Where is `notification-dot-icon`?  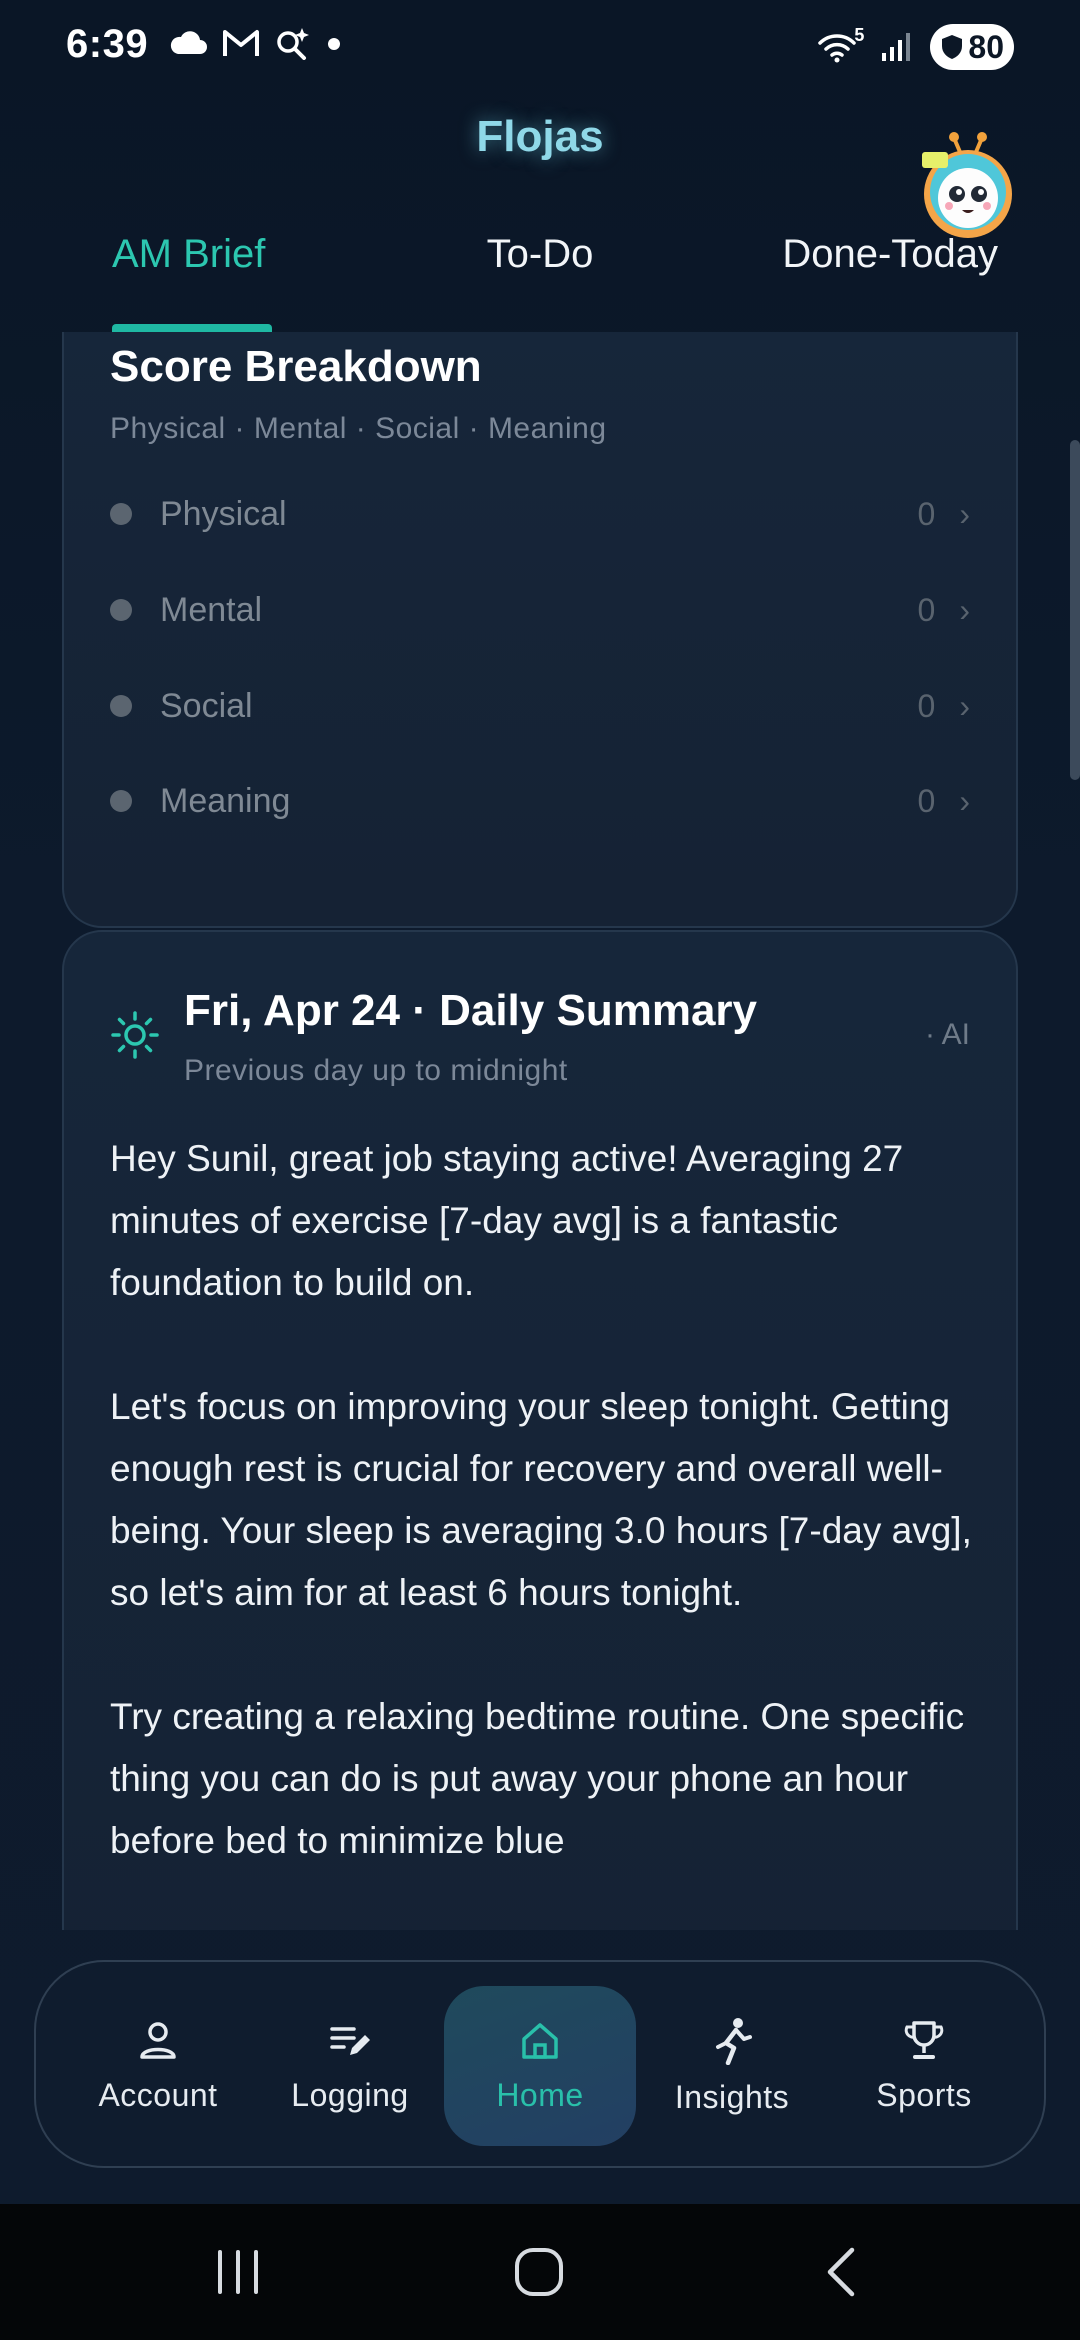
notification-dot-icon is located at coordinates (334, 44).